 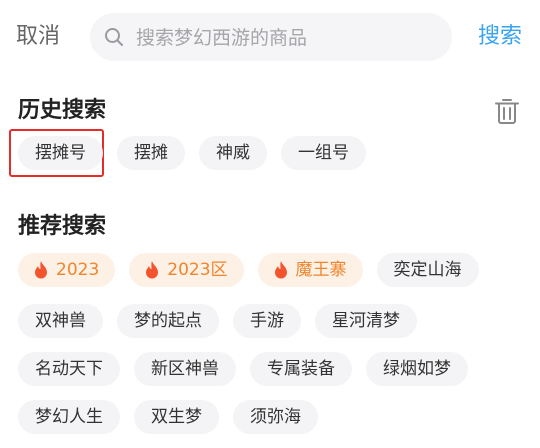 What do you see at coordinates (60, 321) in the screenshot?
I see `recommended-chip: 双神兽` at bounding box center [60, 321].